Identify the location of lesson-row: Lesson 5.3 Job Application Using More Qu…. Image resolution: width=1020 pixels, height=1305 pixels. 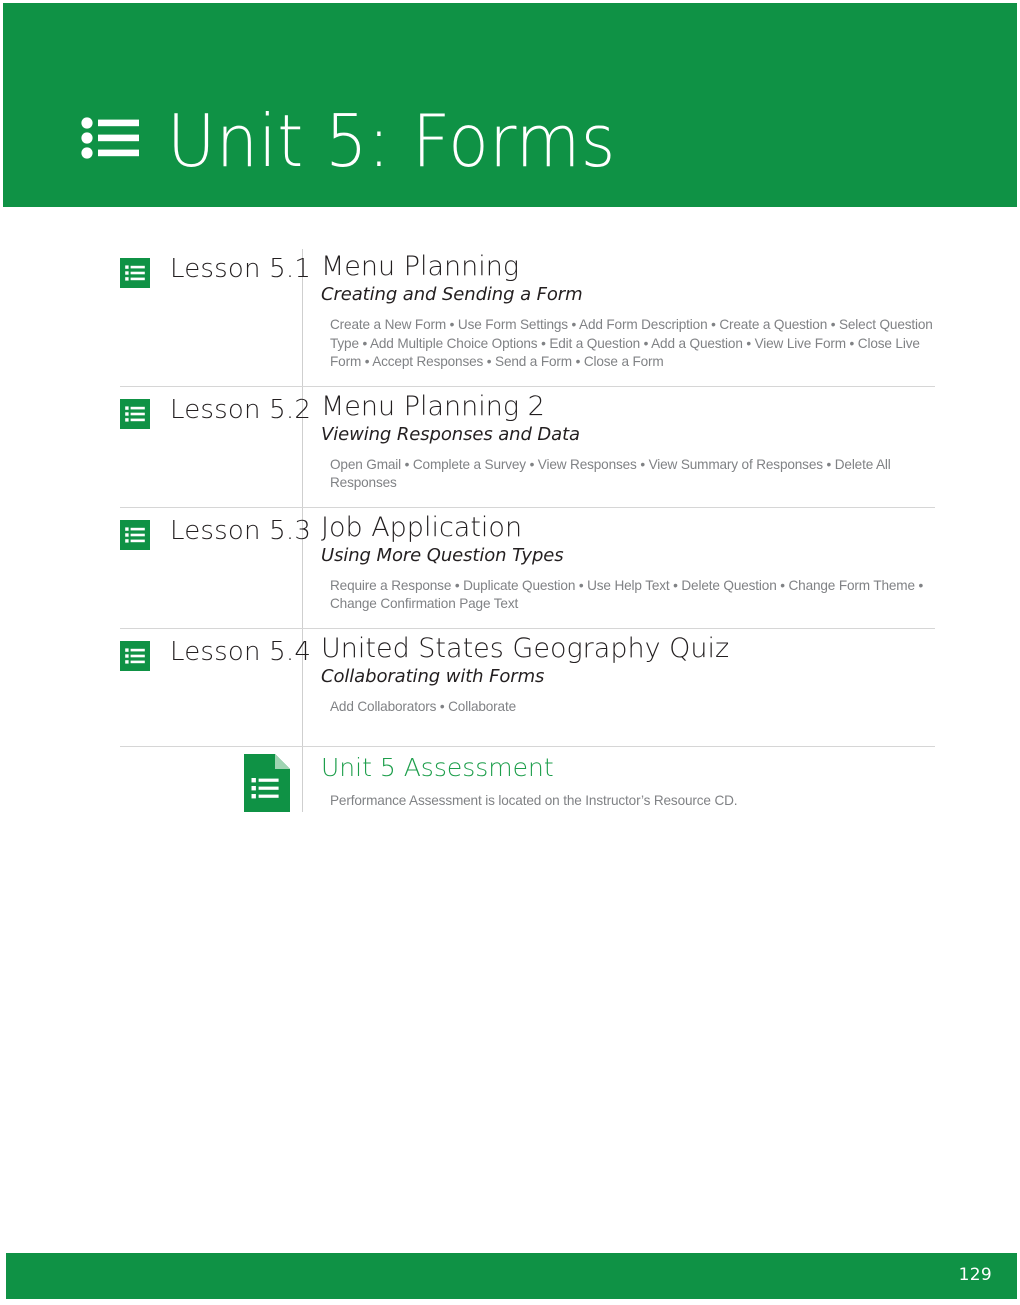
(527, 567).